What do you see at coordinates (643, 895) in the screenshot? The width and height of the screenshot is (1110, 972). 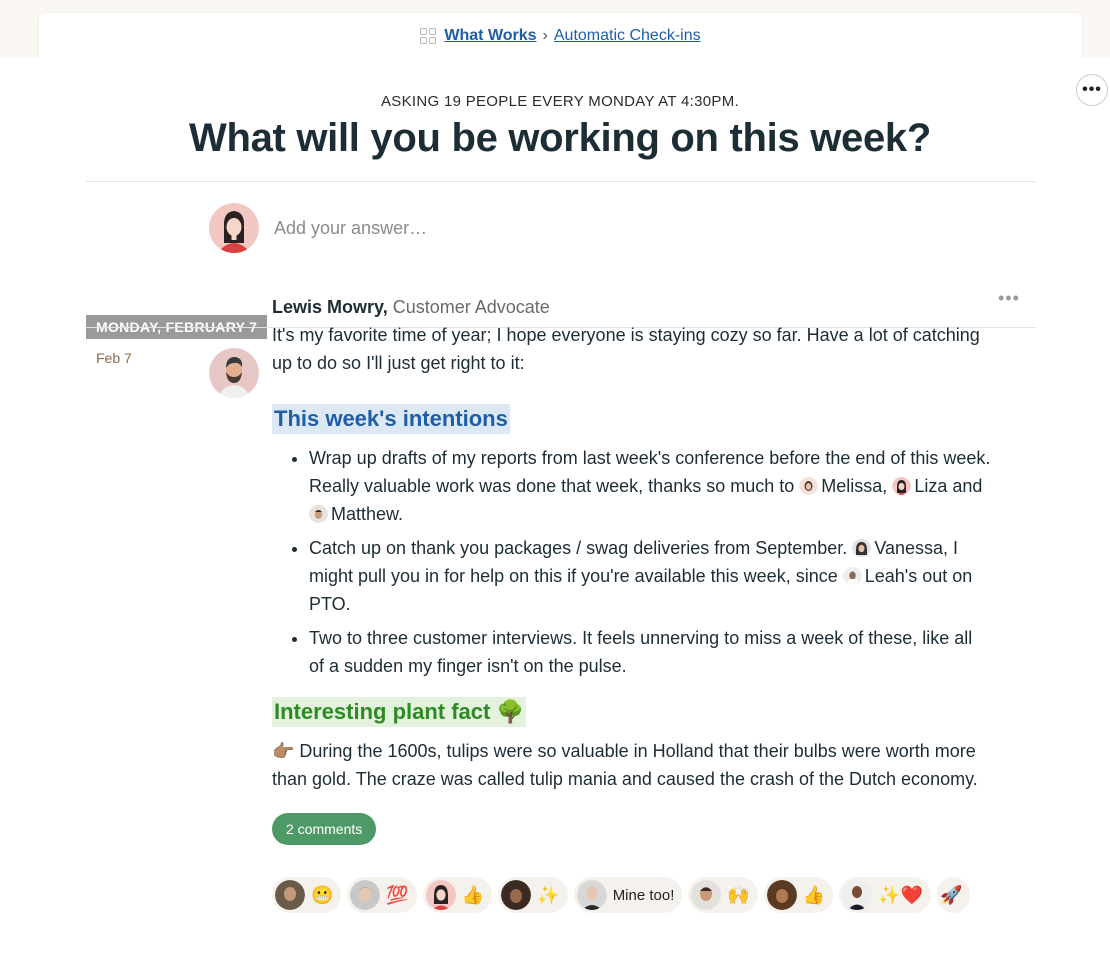 I see `boost-text: Mine too!` at bounding box center [643, 895].